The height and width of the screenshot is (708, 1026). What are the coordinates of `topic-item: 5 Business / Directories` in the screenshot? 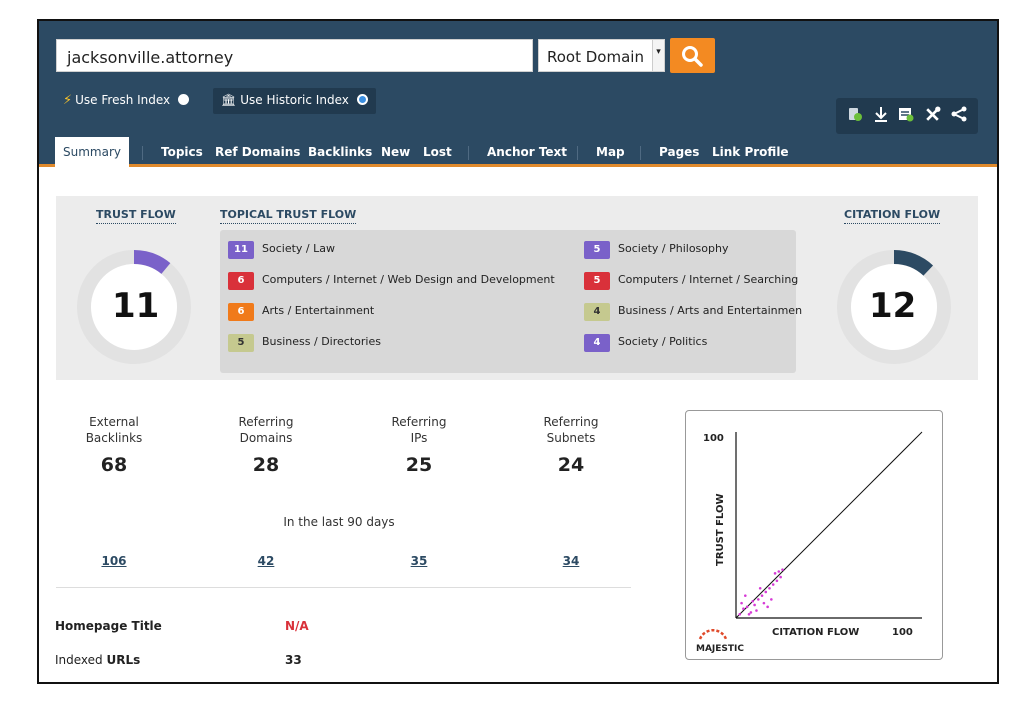 It's located at (304, 342).